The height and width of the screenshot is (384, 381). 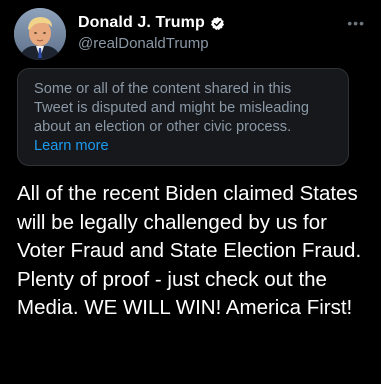 What do you see at coordinates (356, 23) in the screenshot?
I see `more-options-icon: •••` at bounding box center [356, 23].